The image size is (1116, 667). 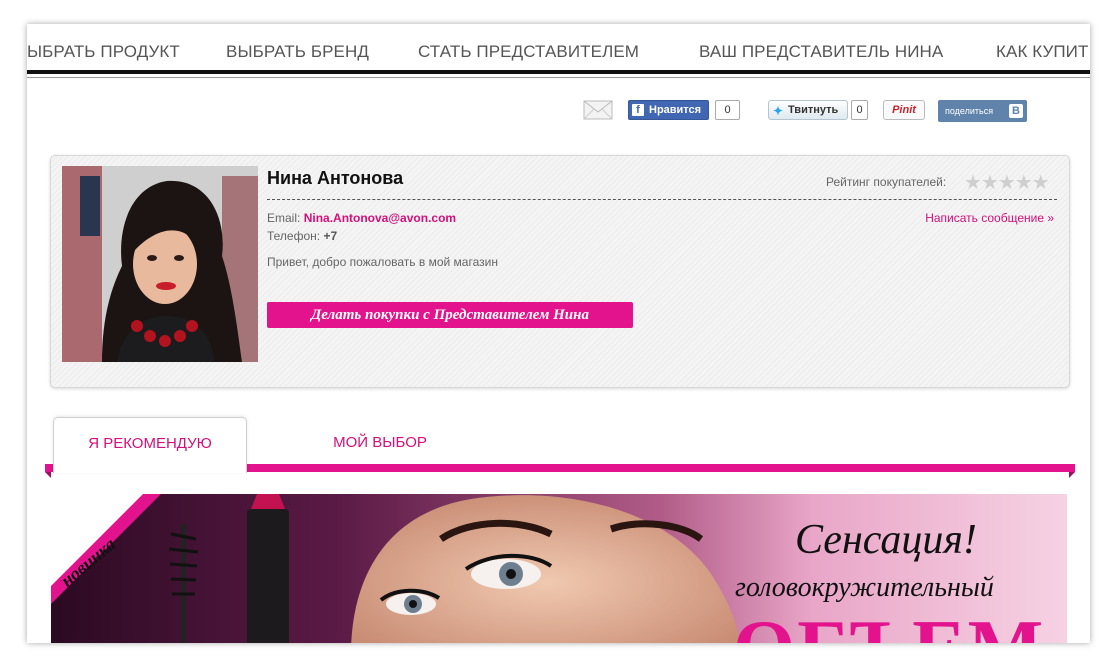 What do you see at coordinates (778, 111) in the screenshot?
I see `twitter-bird-icon: ✦` at bounding box center [778, 111].